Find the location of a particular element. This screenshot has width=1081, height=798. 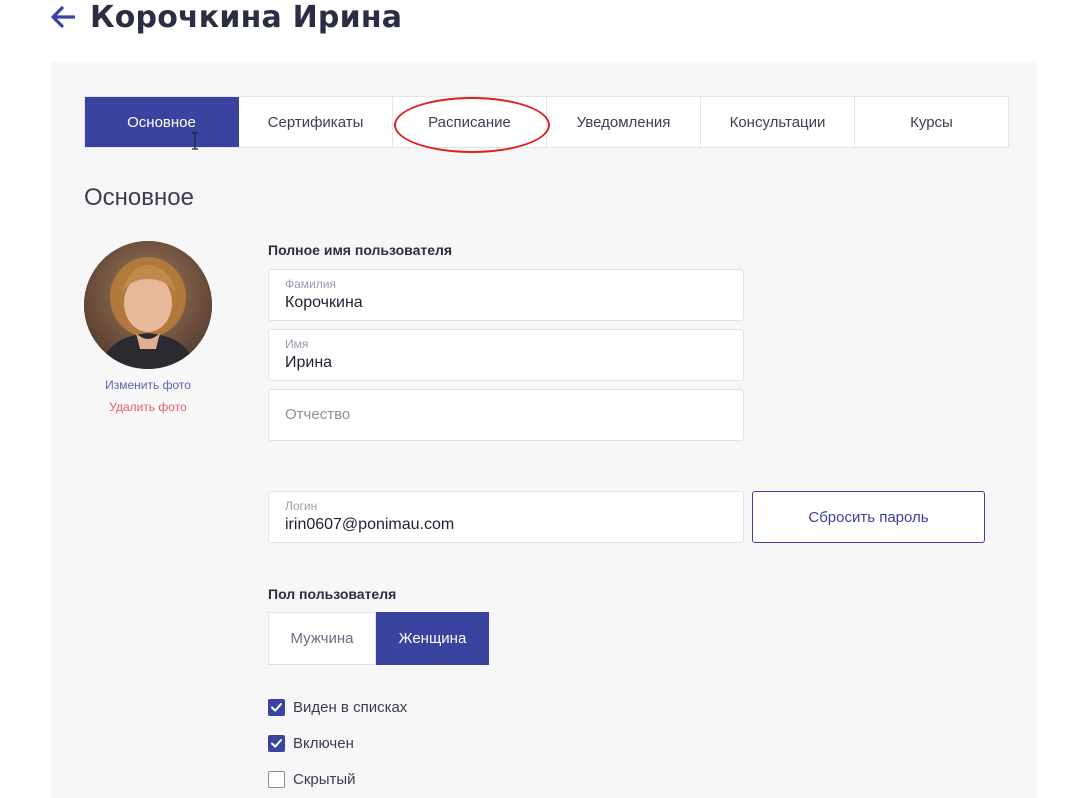

tab-certificates: Сертификаты is located at coordinates (316, 122).